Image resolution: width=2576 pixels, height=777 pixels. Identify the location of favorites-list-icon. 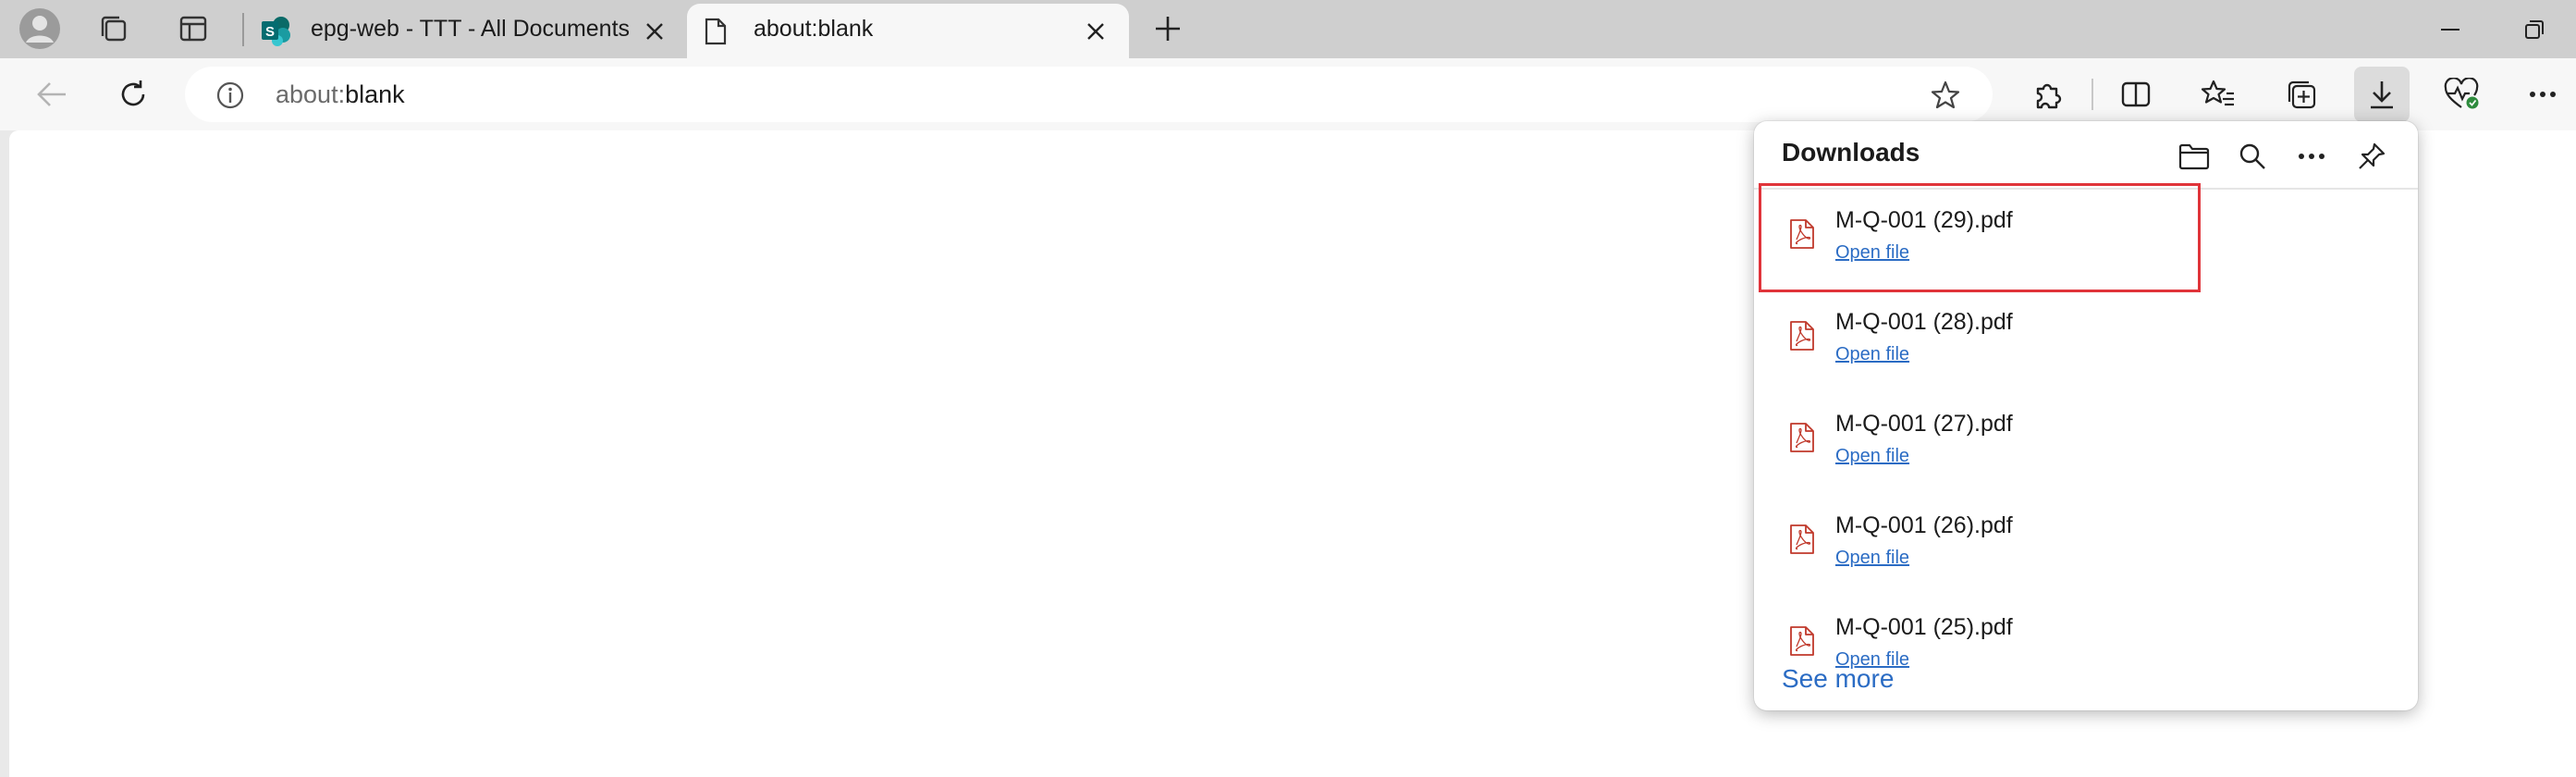
(2218, 94).